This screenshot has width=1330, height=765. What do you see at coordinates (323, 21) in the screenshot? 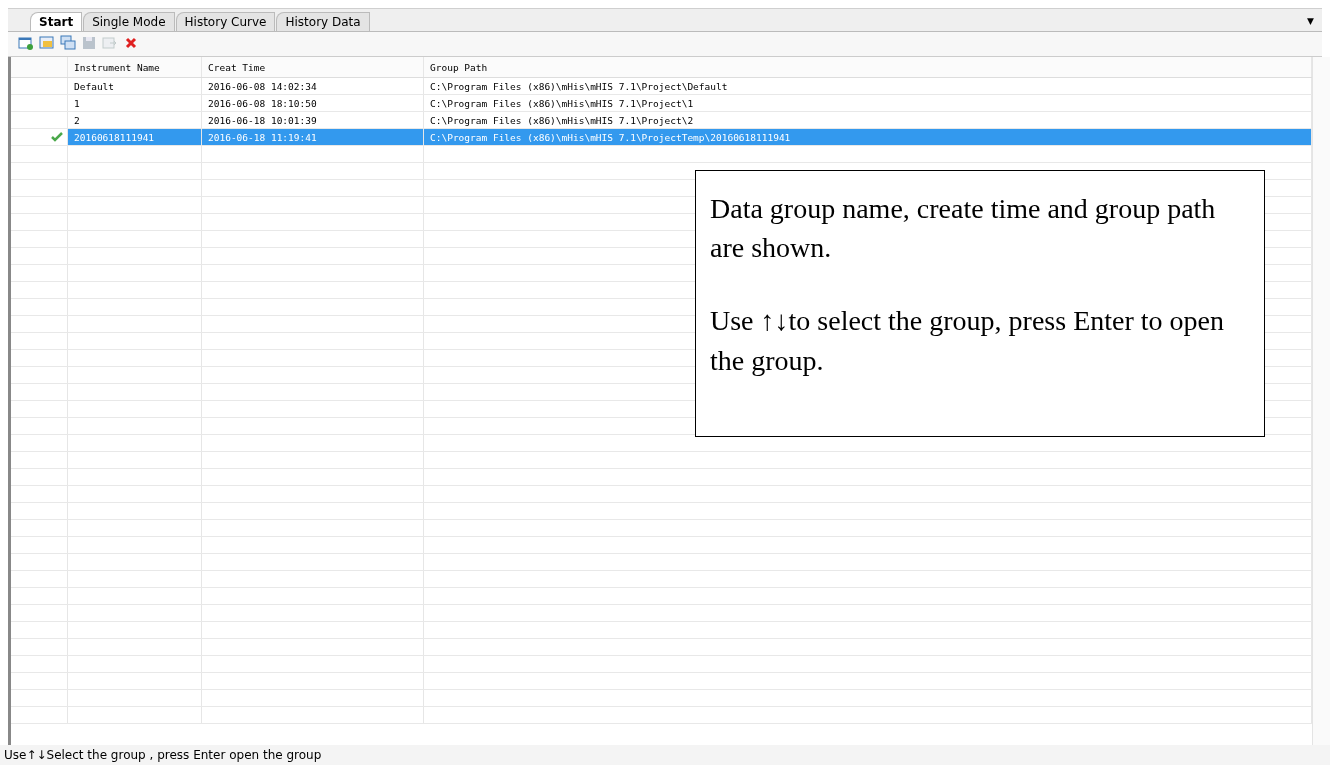
I see `tab: History Data` at bounding box center [323, 21].